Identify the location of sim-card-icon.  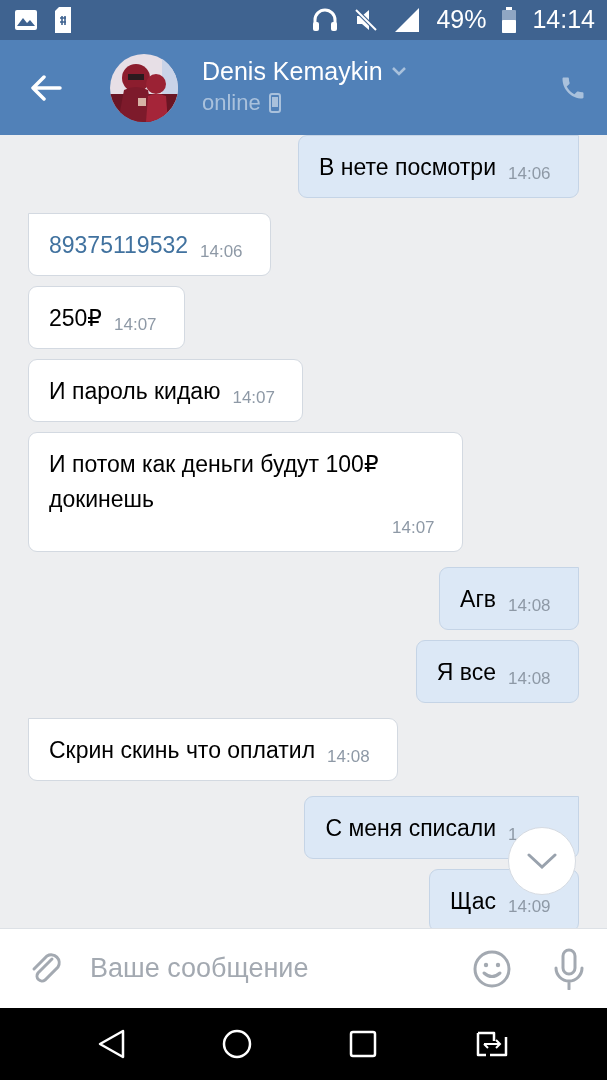
(63, 20).